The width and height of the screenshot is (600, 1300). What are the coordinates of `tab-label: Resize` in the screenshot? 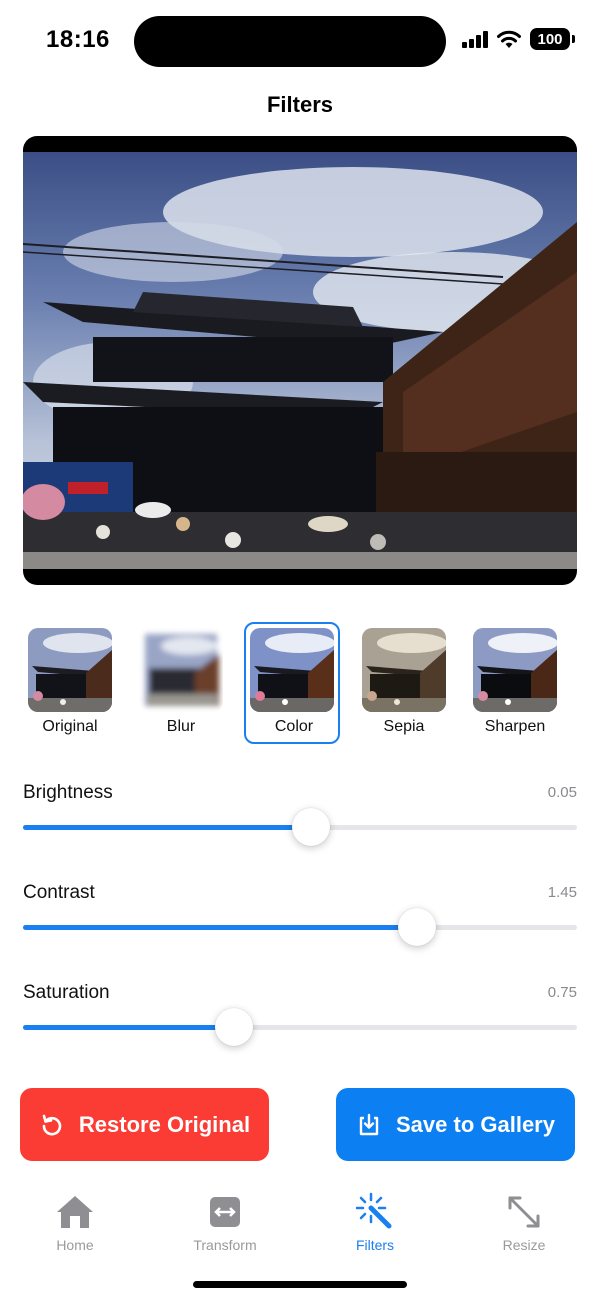 It's located at (524, 1245).